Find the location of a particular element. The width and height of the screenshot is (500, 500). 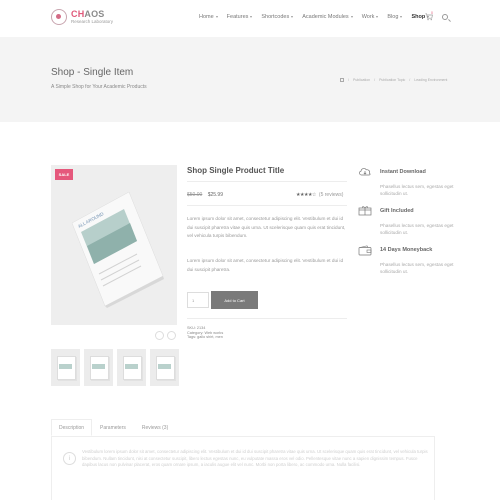

sale-badge: SALE is located at coordinates (64, 174).